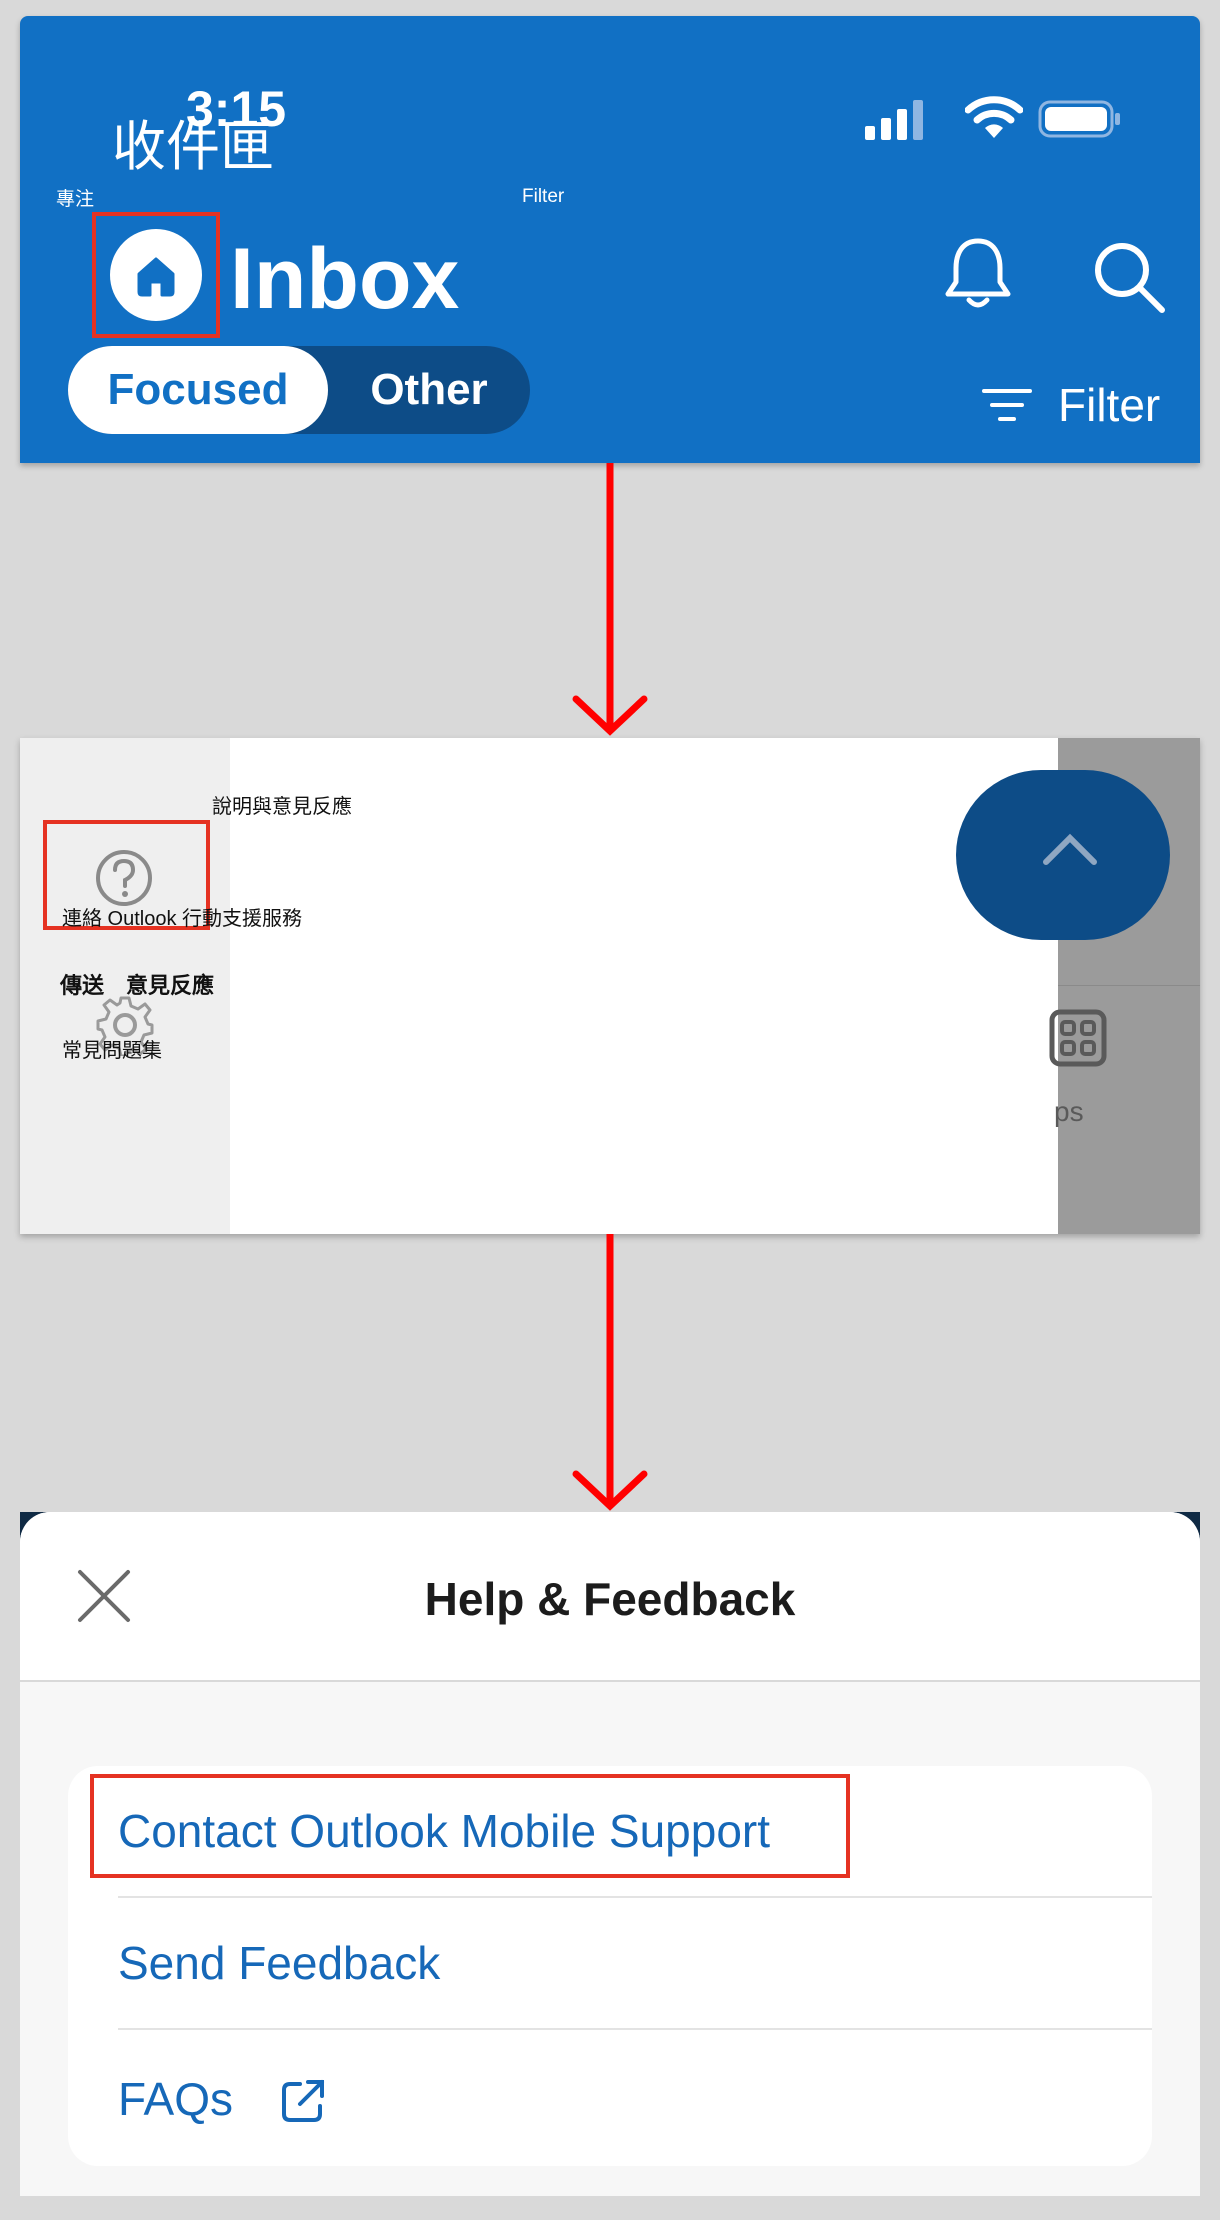  What do you see at coordinates (282, 807) in the screenshot?
I see `help-feedback-label: 說明與意見反應` at bounding box center [282, 807].